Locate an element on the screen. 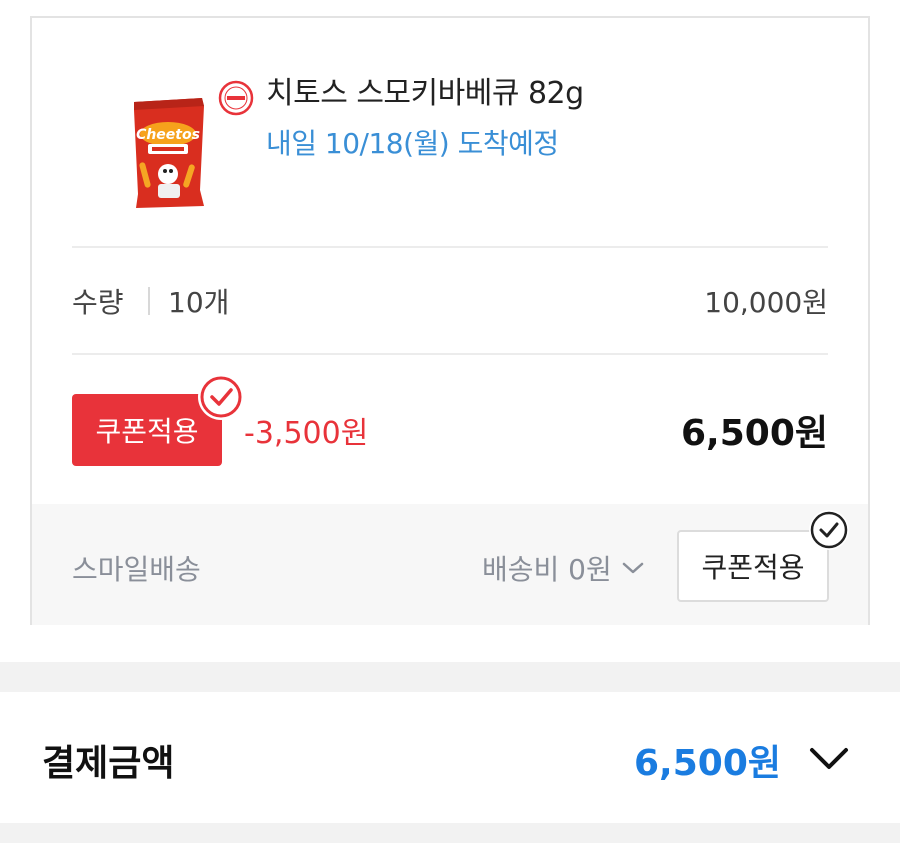 The height and width of the screenshot is (843, 900). separator is located at coordinates (149, 301).